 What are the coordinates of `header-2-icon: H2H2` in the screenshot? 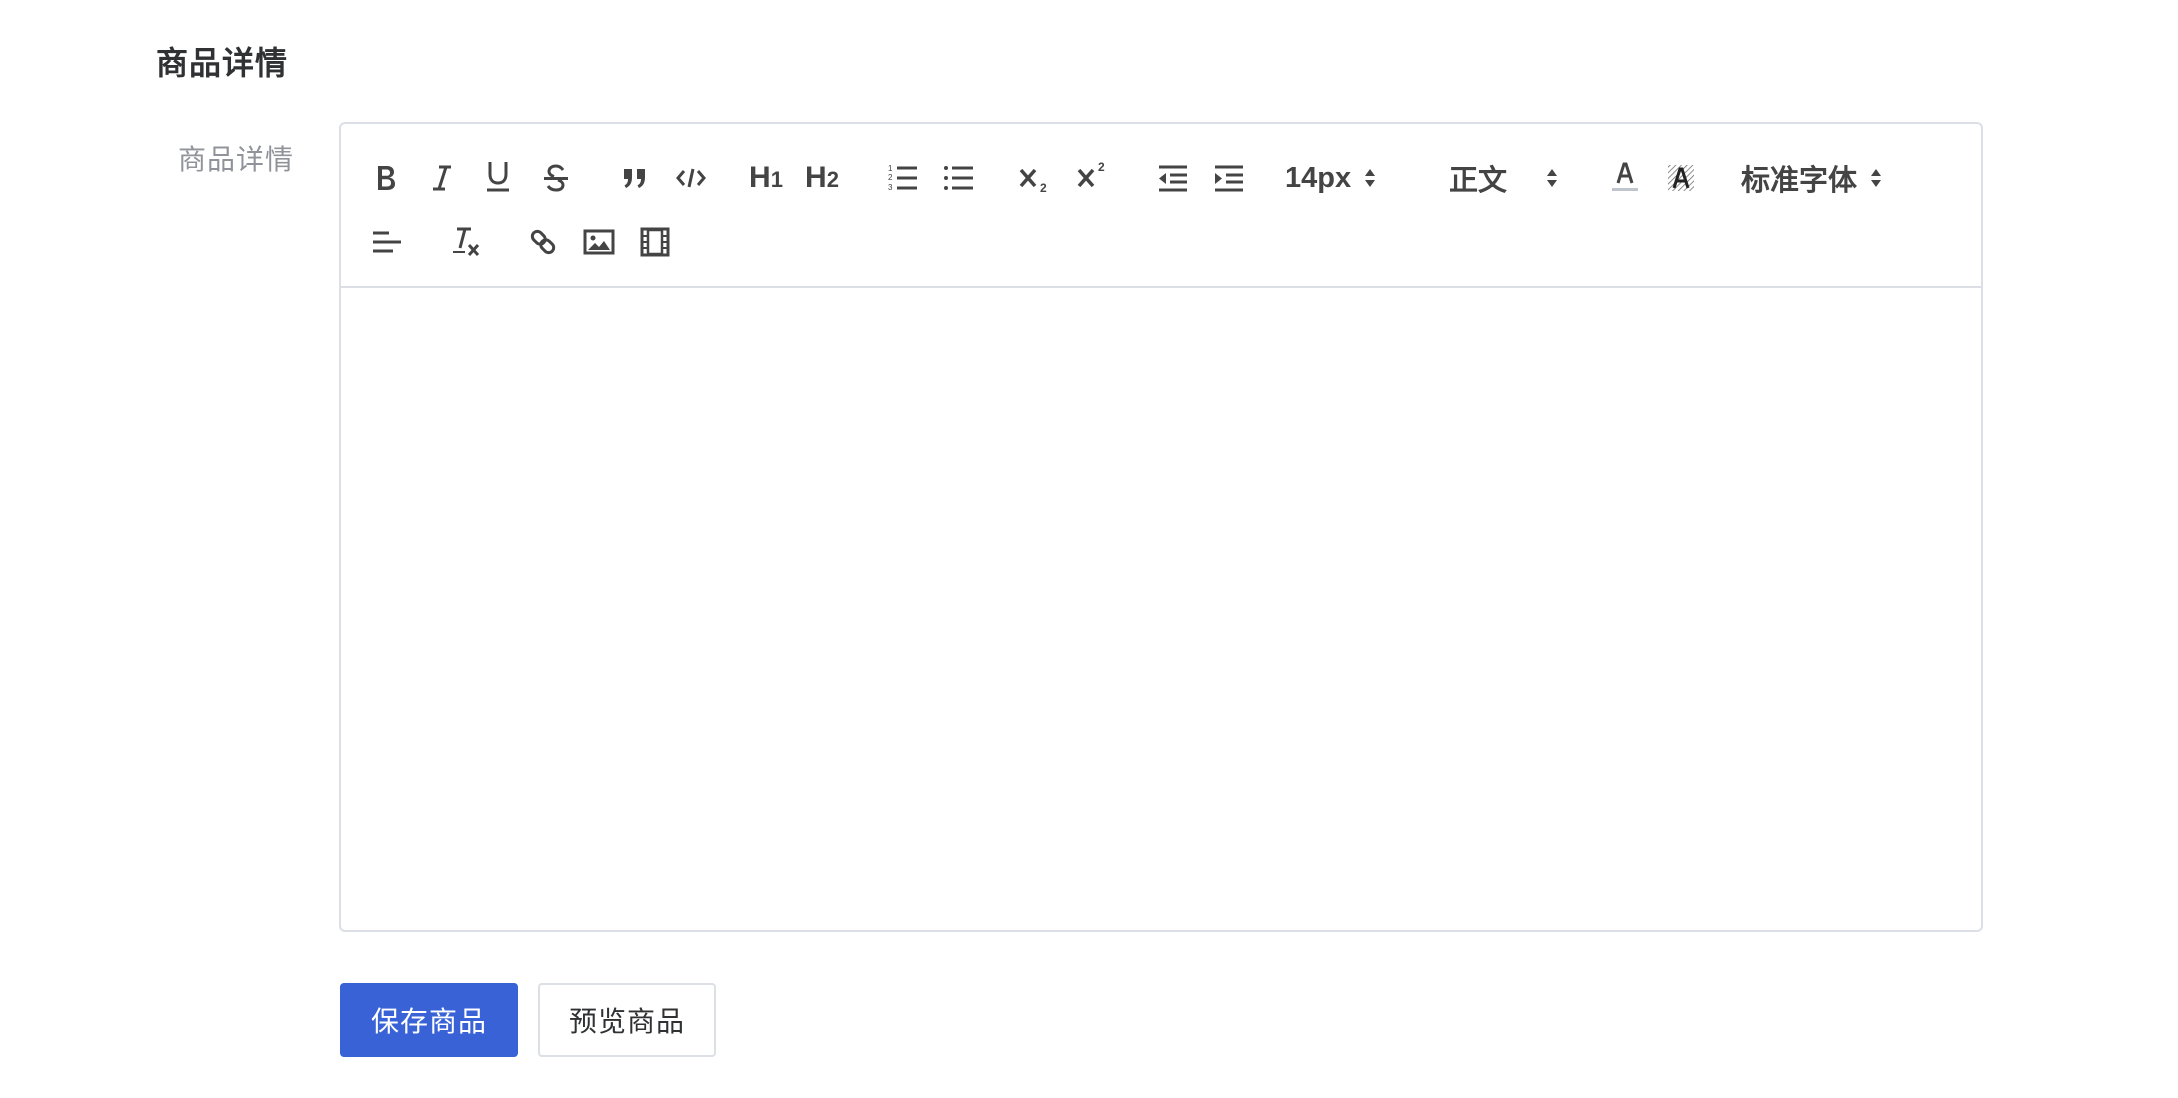 It's located at (822, 177).